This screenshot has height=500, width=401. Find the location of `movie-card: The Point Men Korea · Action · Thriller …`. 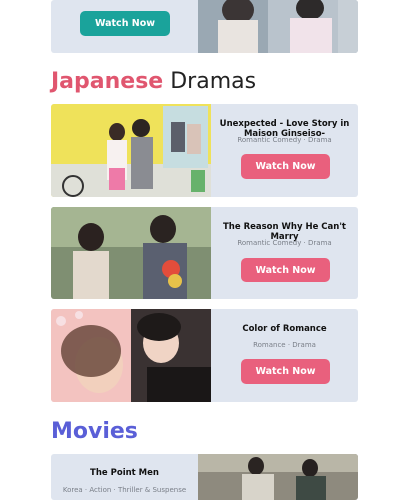

movie-card: The Point Men Korea · Action · Thriller … is located at coordinates (204, 477).